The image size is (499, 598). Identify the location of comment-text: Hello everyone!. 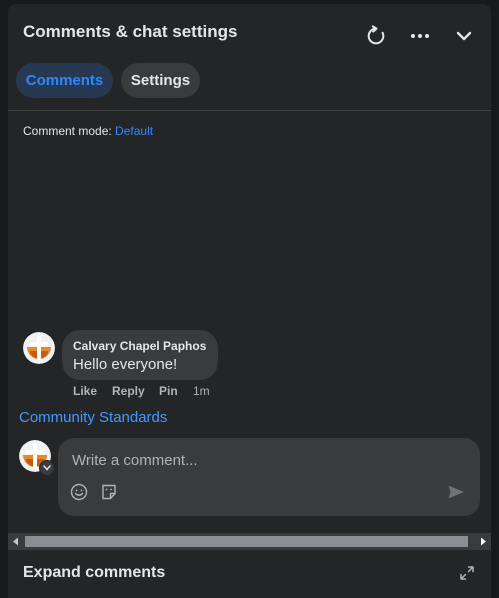
(125, 364).